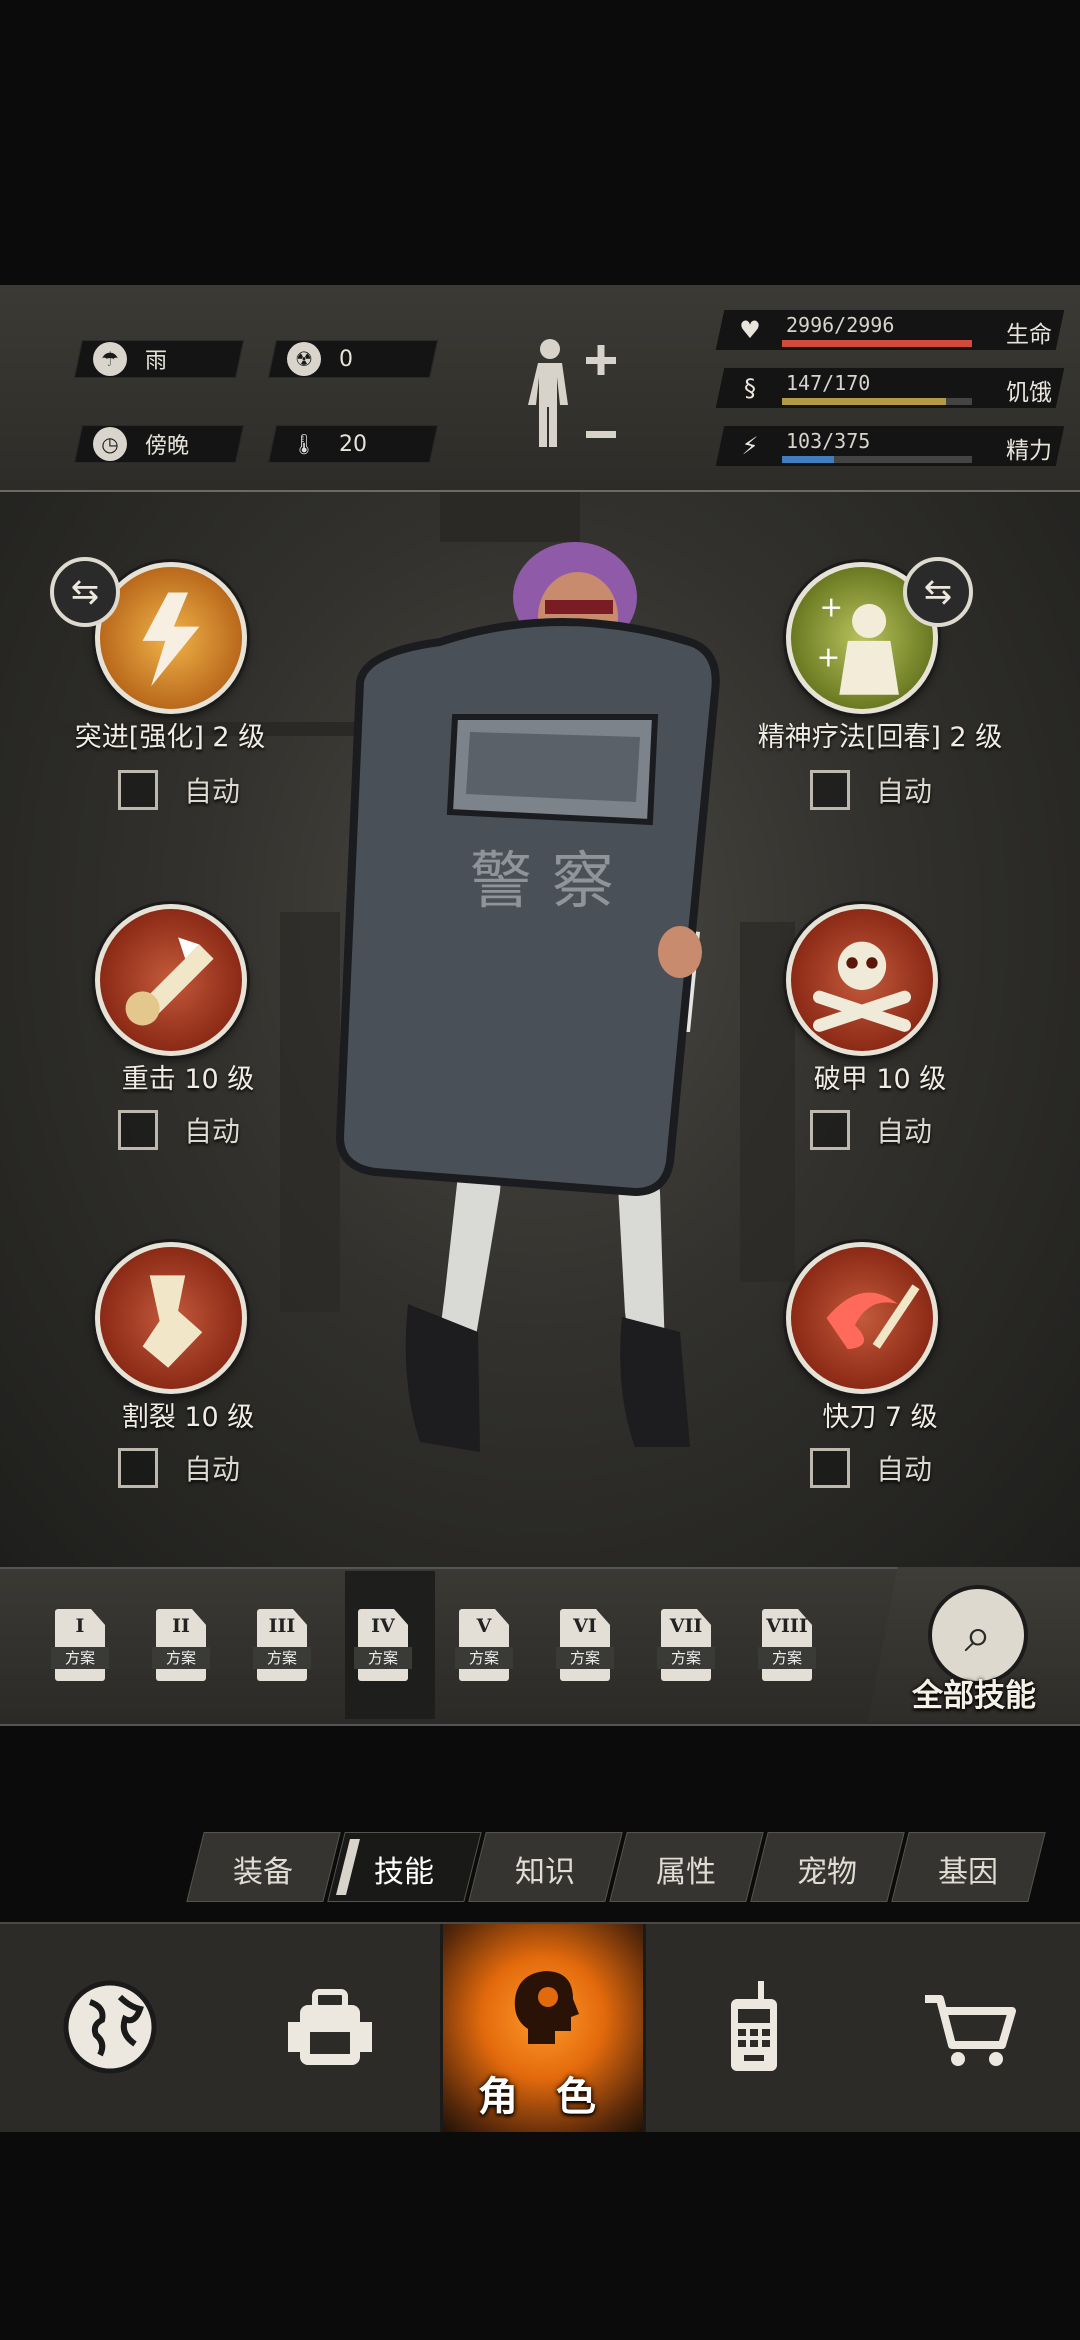 The height and width of the screenshot is (2340, 1080). I want to click on shield-text: 警 察, so click(542, 880).